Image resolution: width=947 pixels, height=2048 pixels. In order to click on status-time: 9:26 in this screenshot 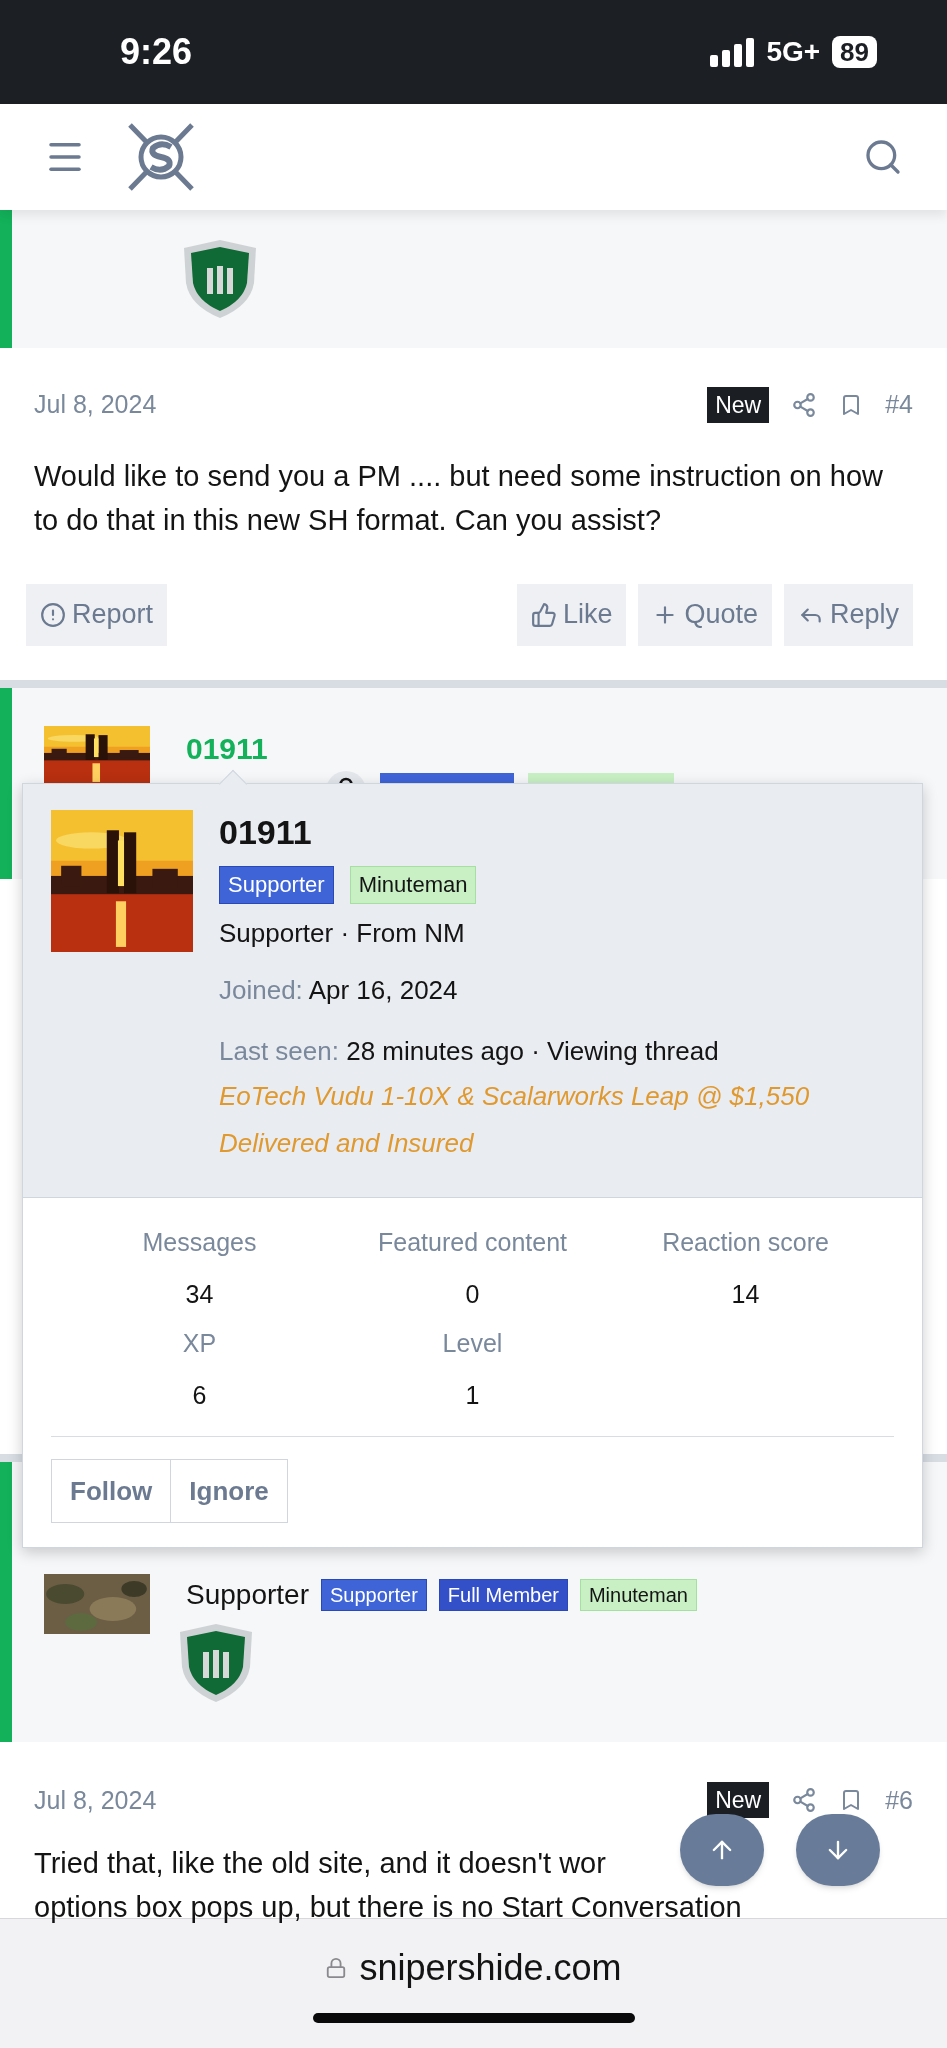, I will do `click(156, 52)`.